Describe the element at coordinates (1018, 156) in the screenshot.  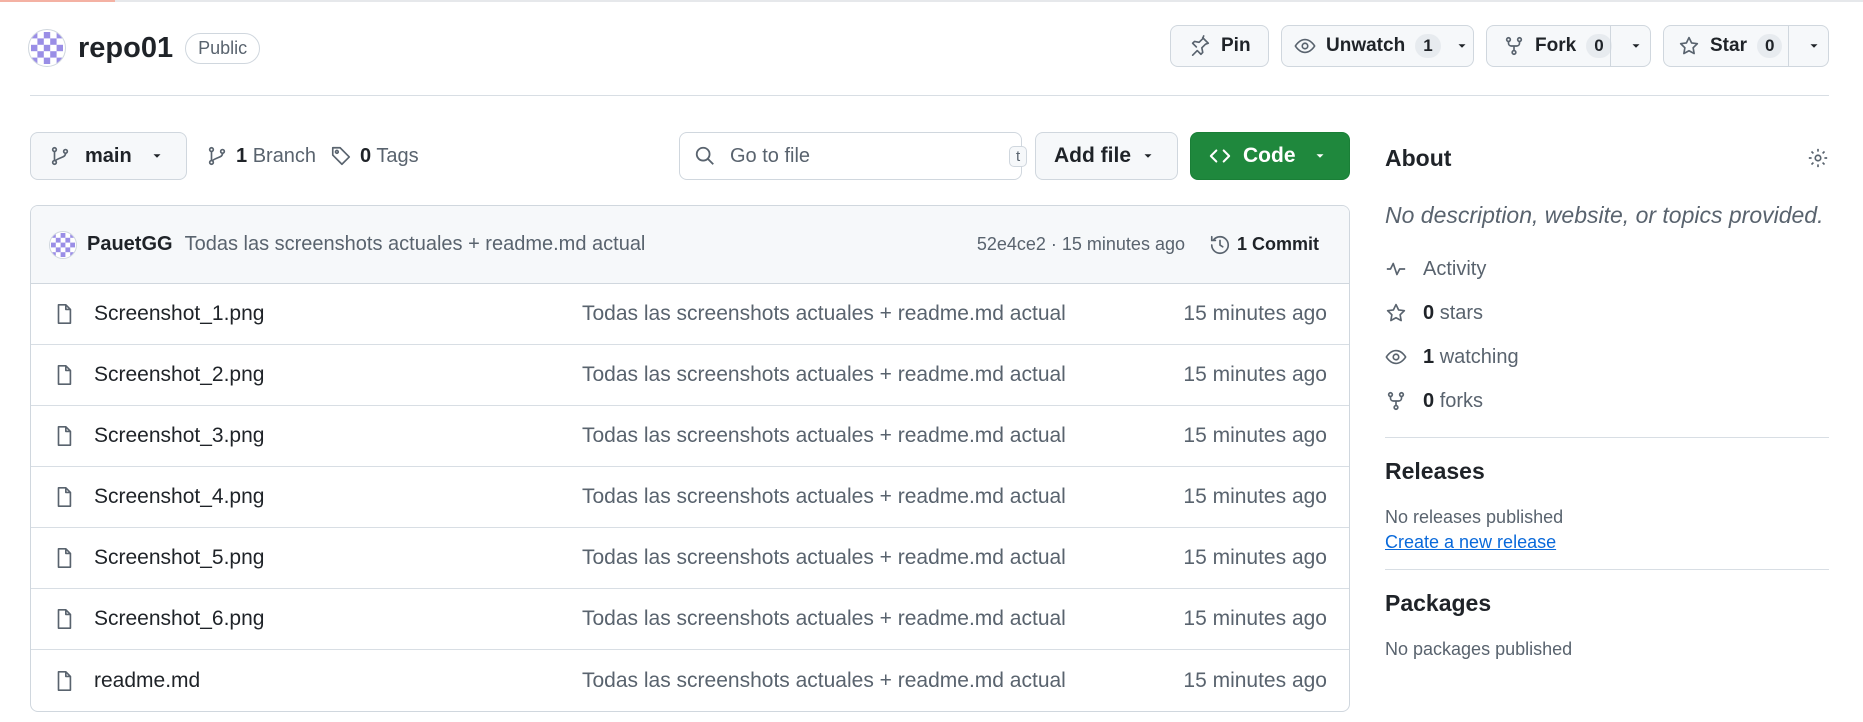
I see `shortcut-hint: t` at that location.